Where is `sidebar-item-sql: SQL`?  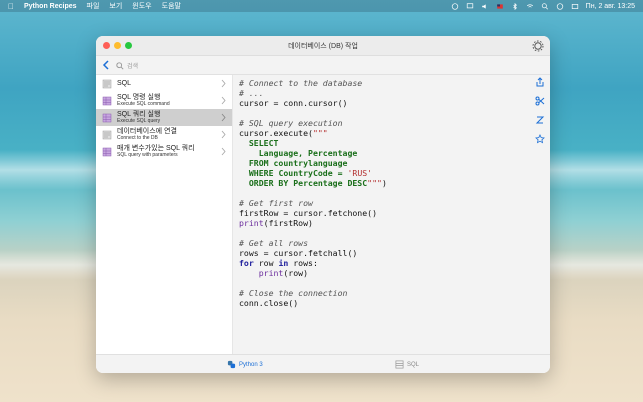
sidebar-item-sql: SQL is located at coordinates (164, 83).